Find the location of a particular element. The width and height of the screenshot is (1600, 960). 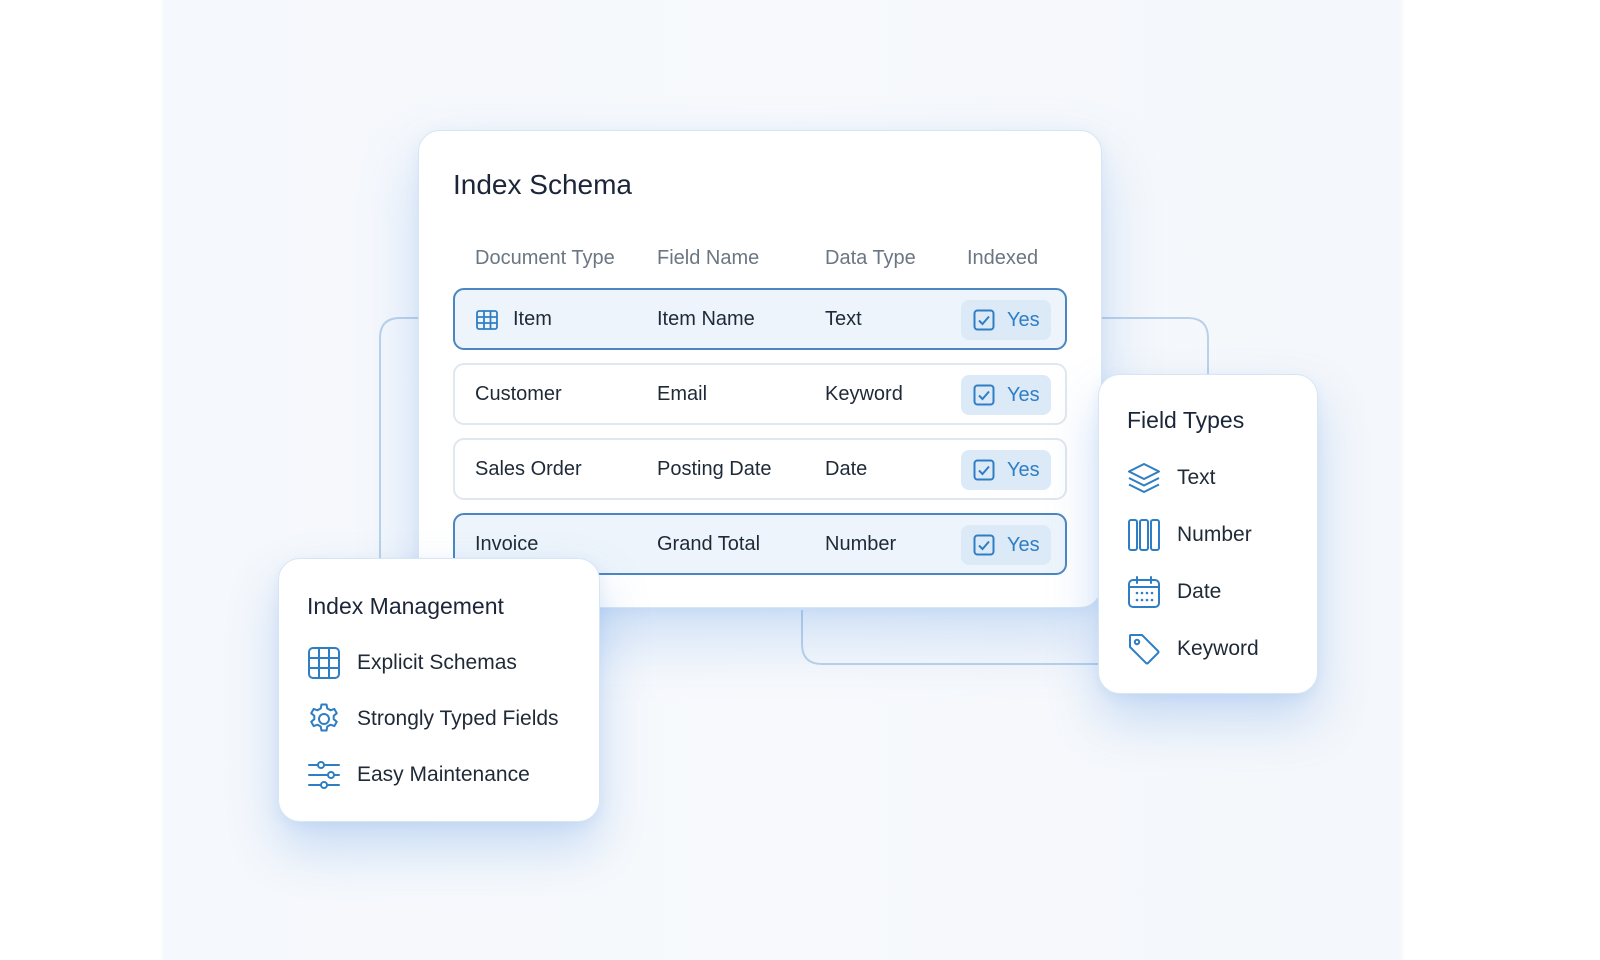

cell-data-type: Date is located at coordinates (846, 469).